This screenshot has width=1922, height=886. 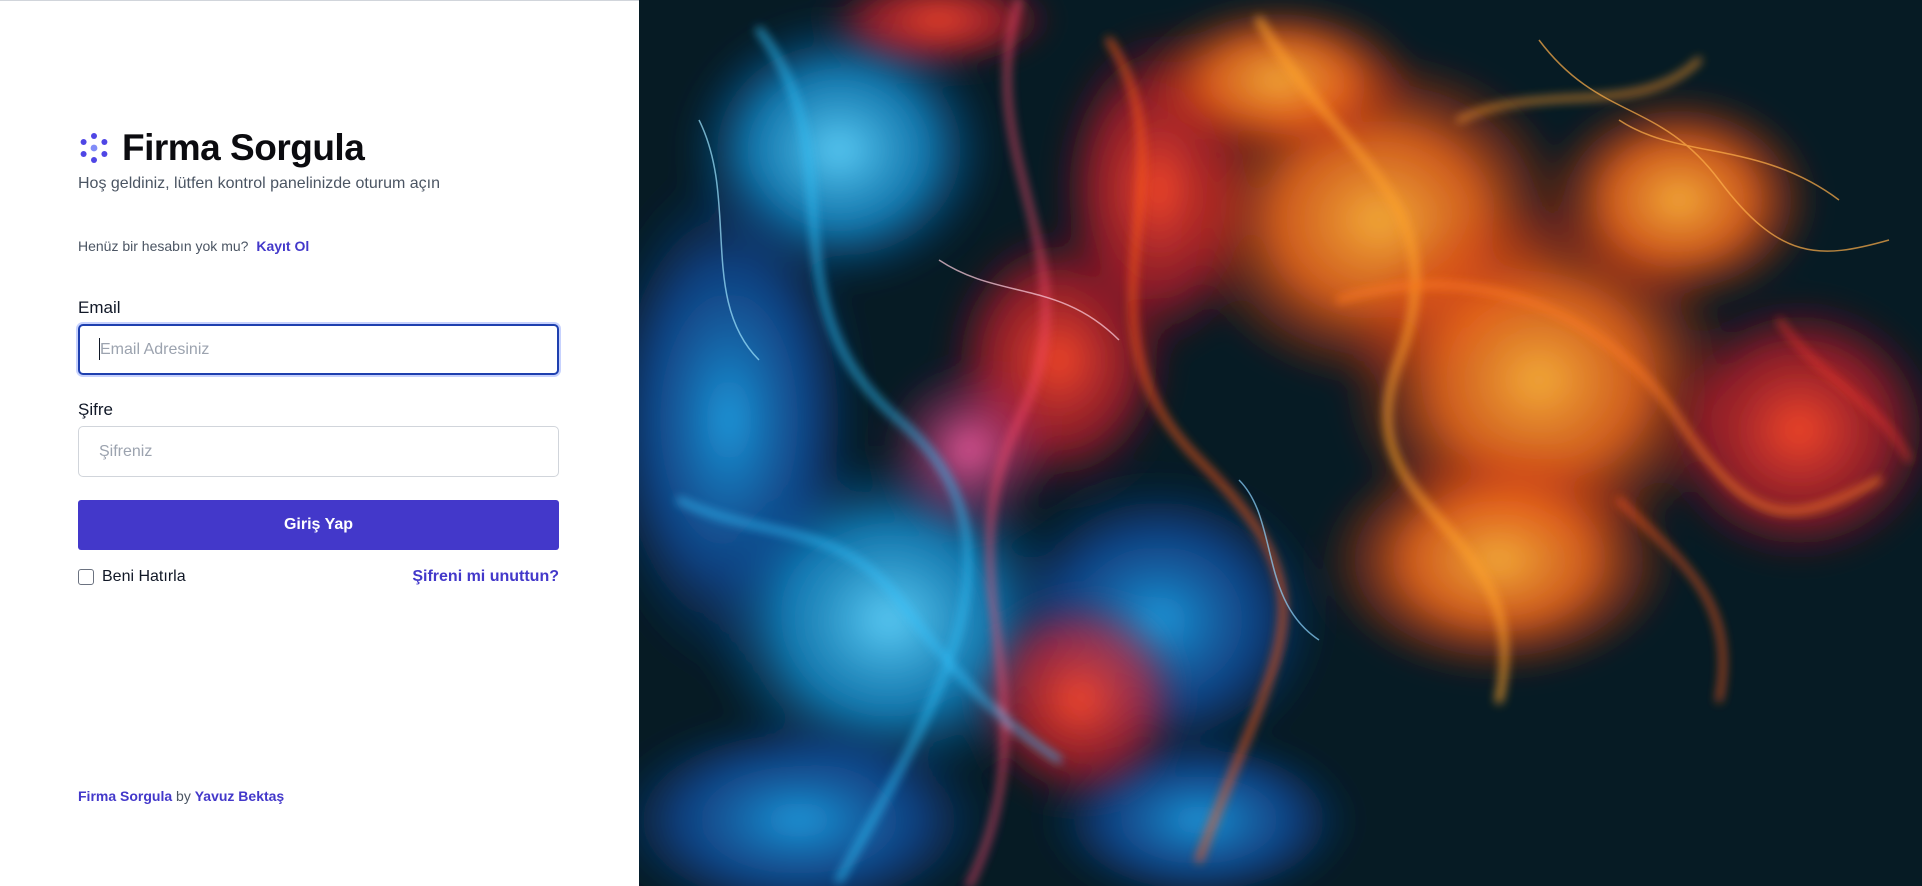 What do you see at coordinates (94, 148) in the screenshot?
I see `dots-circle-icon` at bounding box center [94, 148].